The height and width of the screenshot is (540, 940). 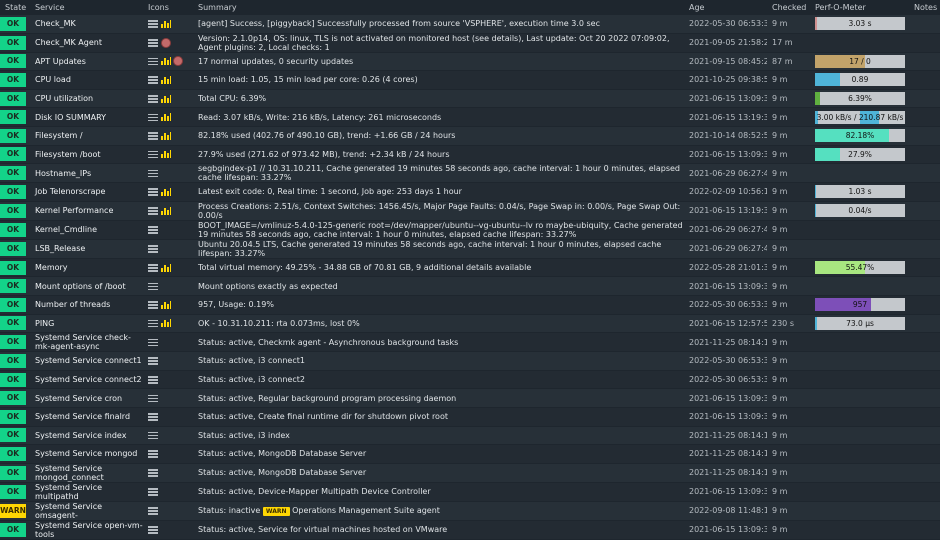 I want to click on perf-o-meter: 1.03 s, so click(x=860, y=192).